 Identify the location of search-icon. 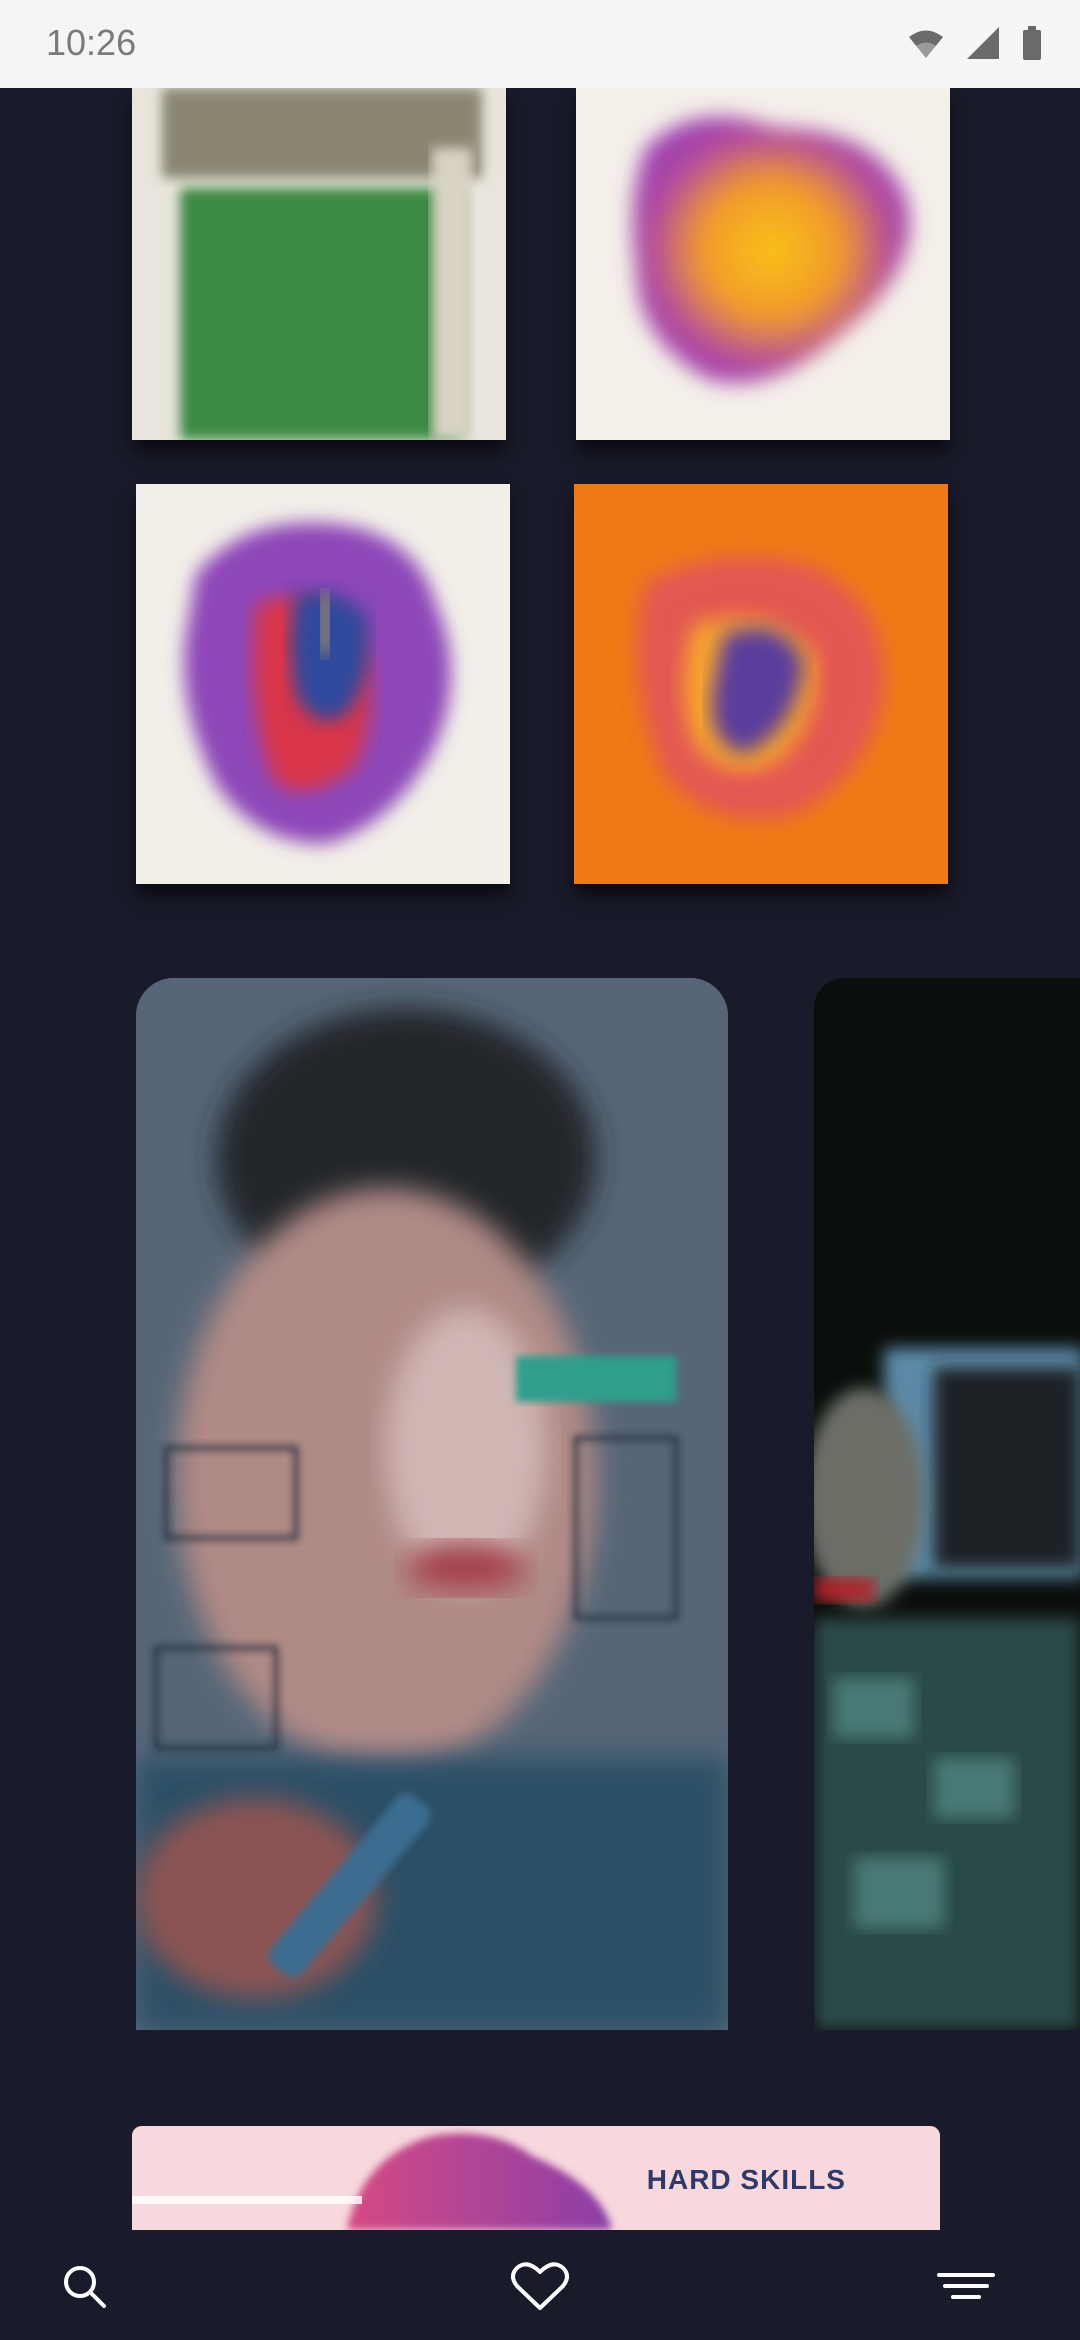
(84, 2288).